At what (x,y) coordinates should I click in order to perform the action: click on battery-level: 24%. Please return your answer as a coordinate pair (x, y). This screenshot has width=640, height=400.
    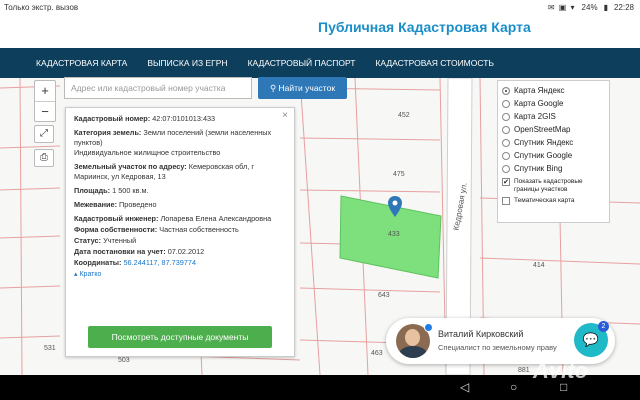
    Looking at the image, I should click on (589, 7).